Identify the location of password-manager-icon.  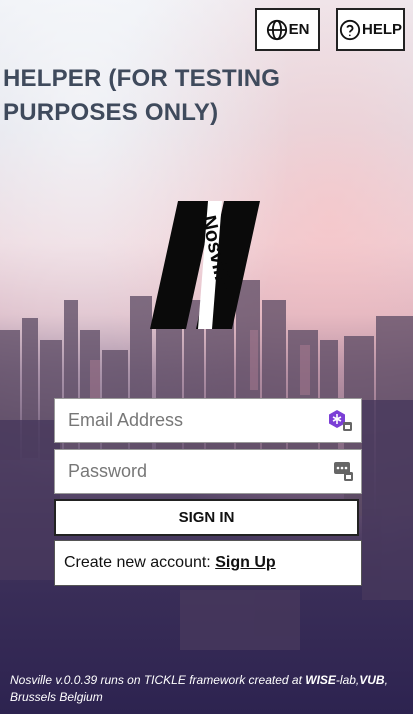
(344, 471).